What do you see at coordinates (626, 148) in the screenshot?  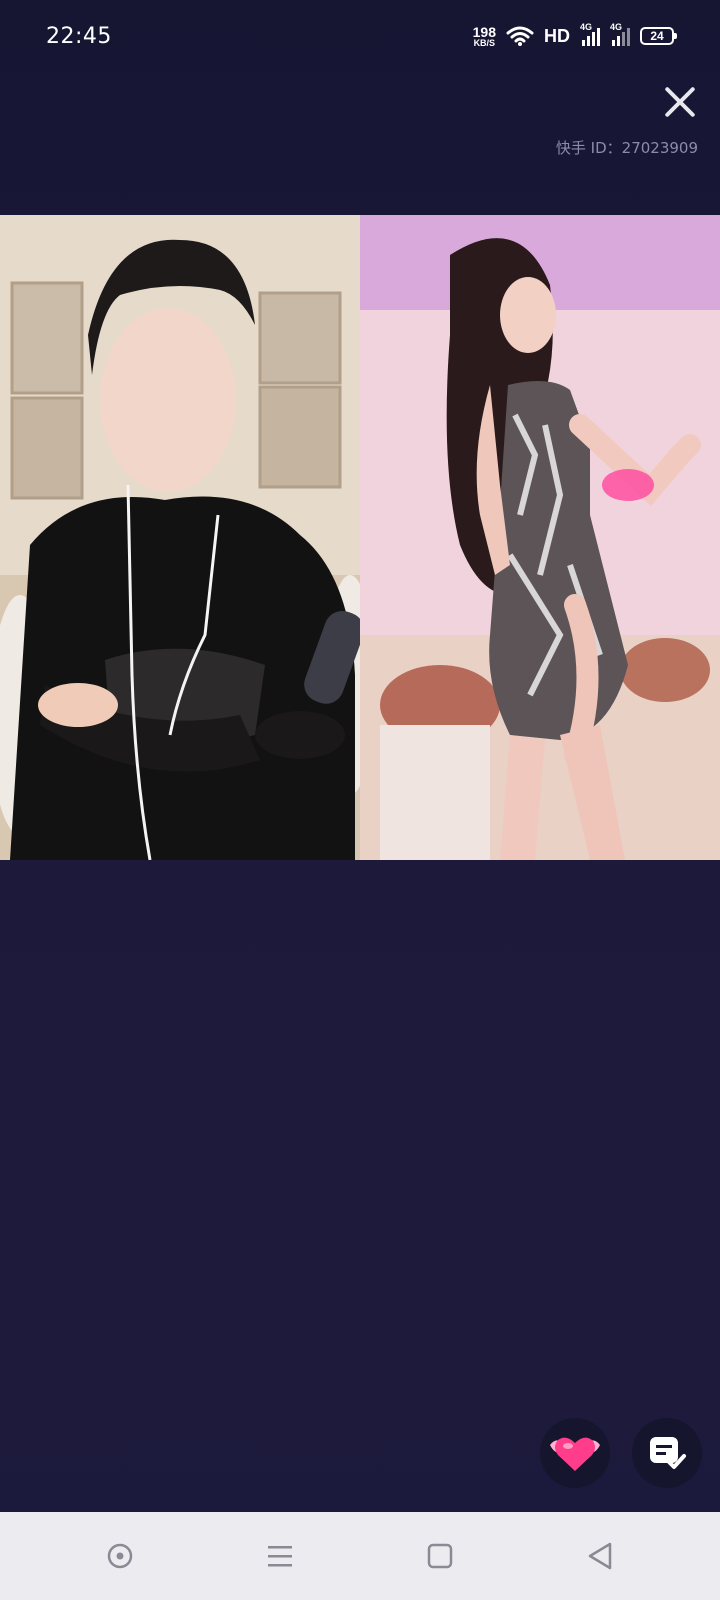 I see `user-id-label: 快手 ID：27023909` at bounding box center [626, 148].